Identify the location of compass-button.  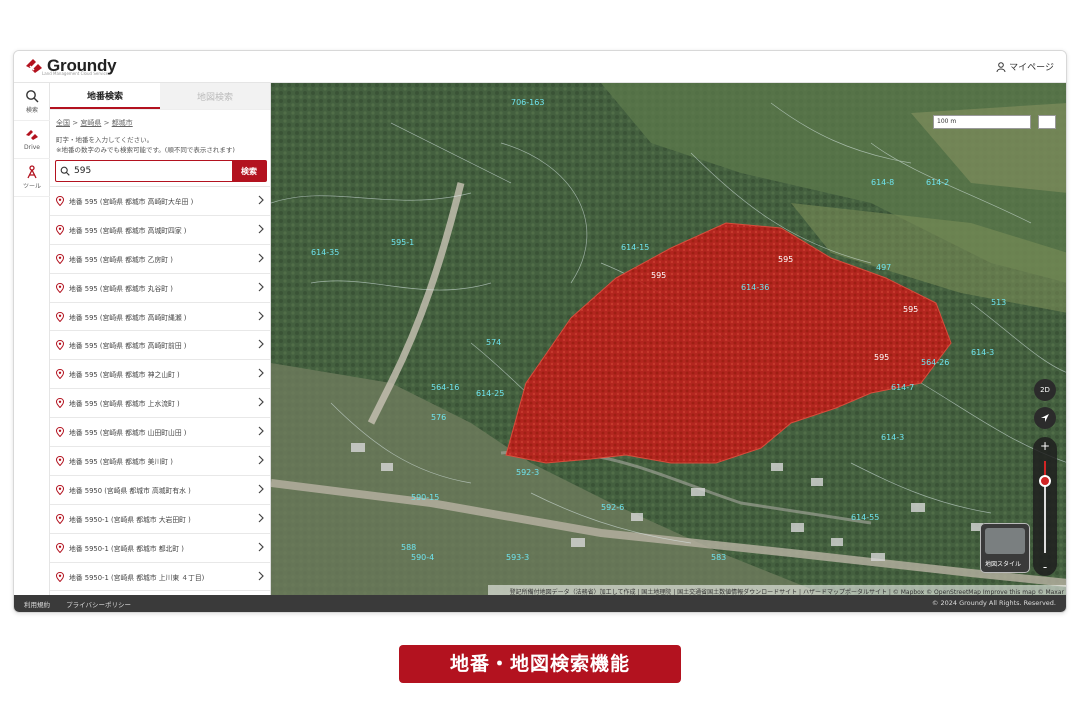
(1045, 418).